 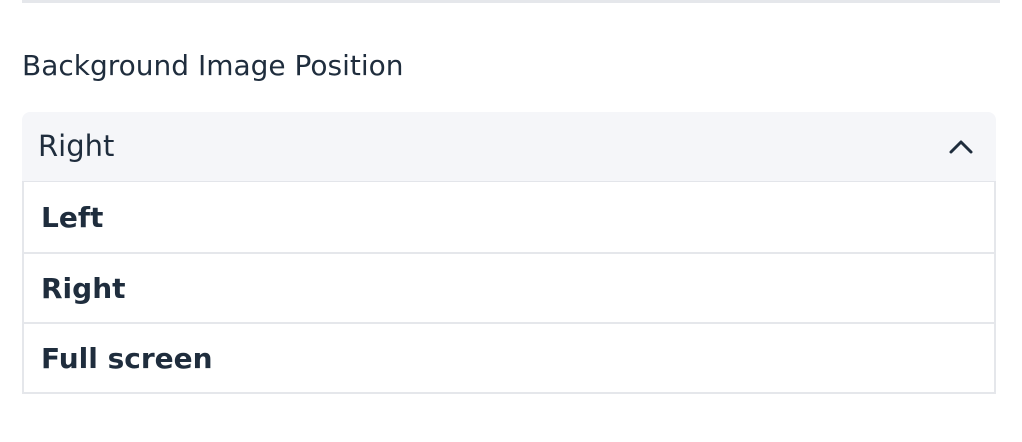 I want to click on section-divider, so click(x=511, y=1).